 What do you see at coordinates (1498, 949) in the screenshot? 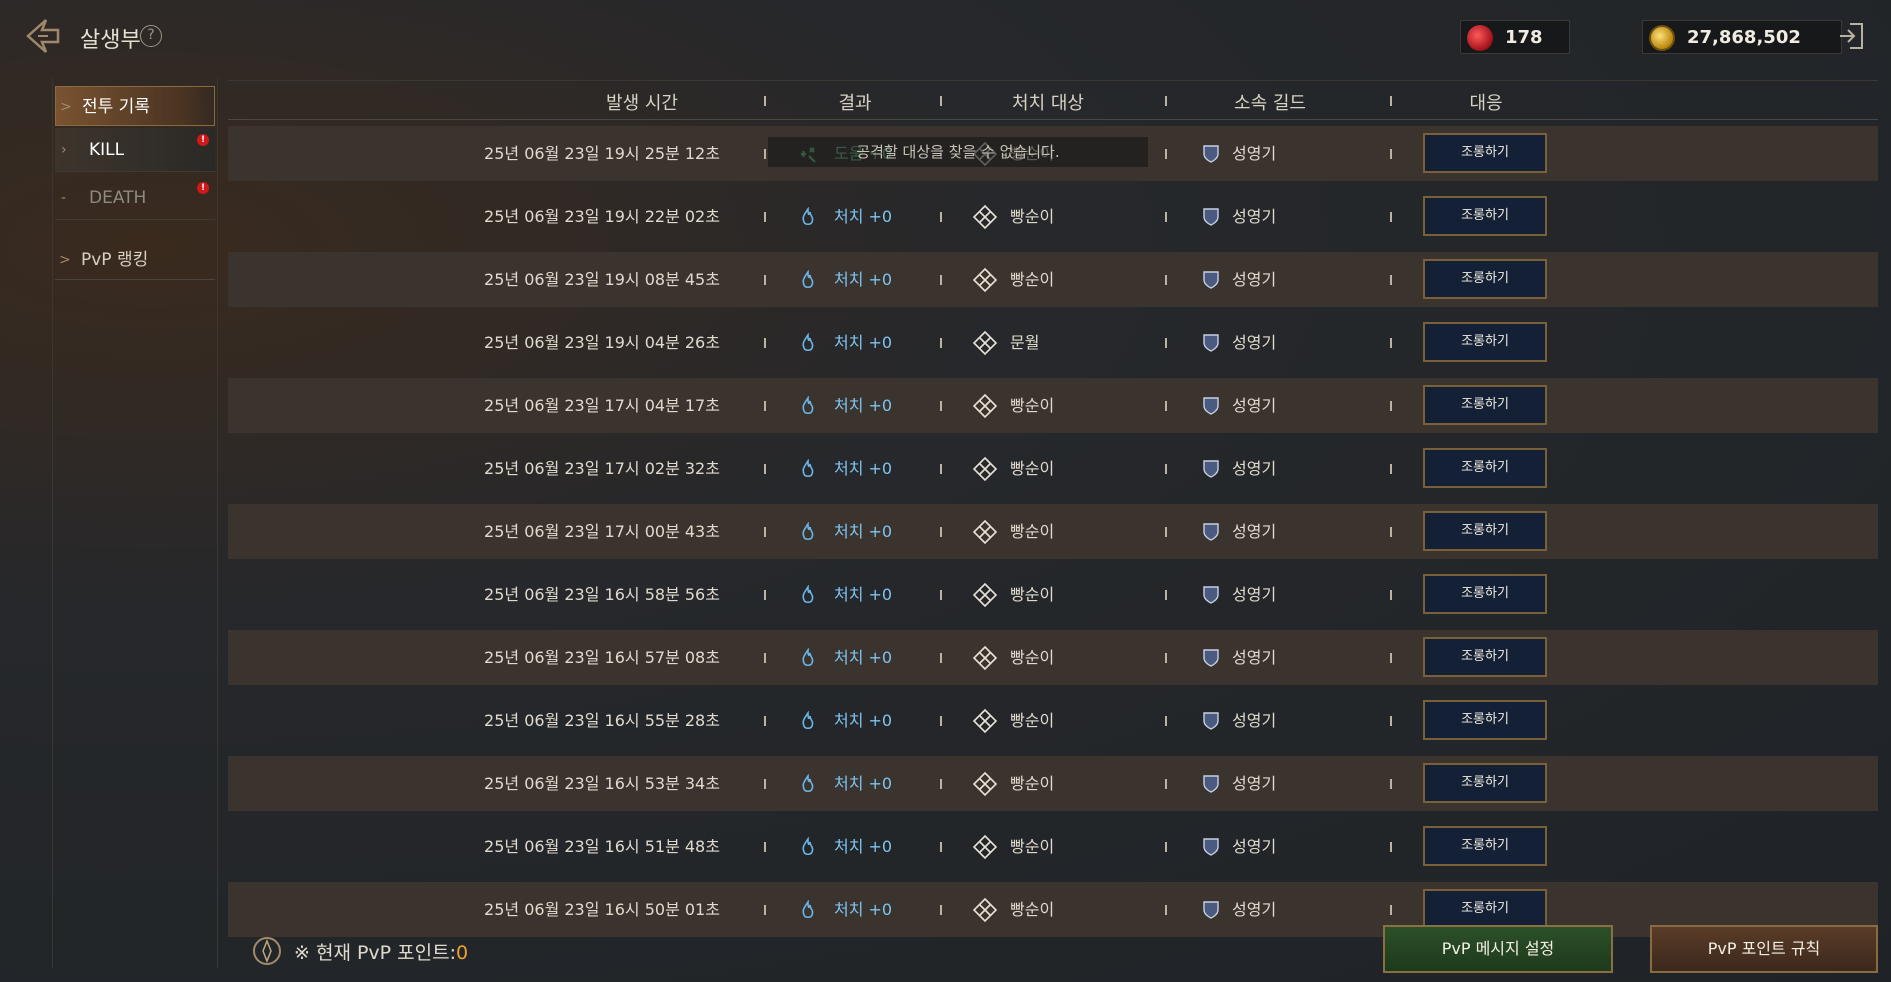
I see `pvp-message-settings-button: PvP 메시지 설정` at bounding box center [1498, 949].